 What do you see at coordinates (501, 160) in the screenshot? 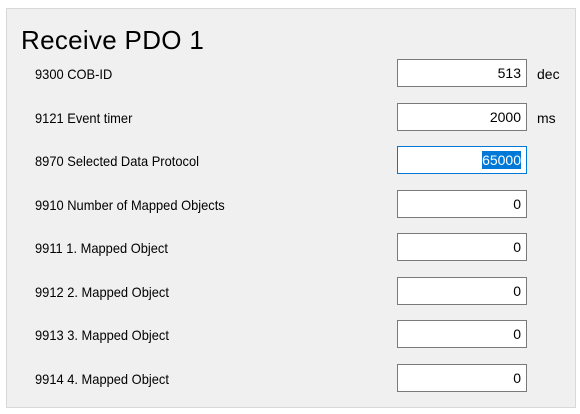
I see `selected-data-protocol-value: 65000` at bounding box center [501, 160].